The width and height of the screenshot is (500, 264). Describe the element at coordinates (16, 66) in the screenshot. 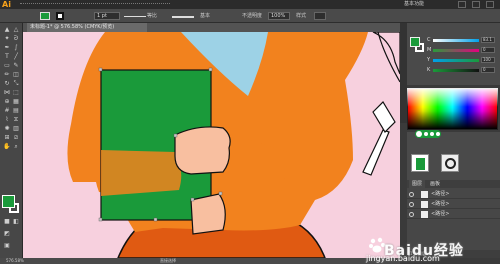

I see `paintbrush-tool-icon: ✎` at that location.